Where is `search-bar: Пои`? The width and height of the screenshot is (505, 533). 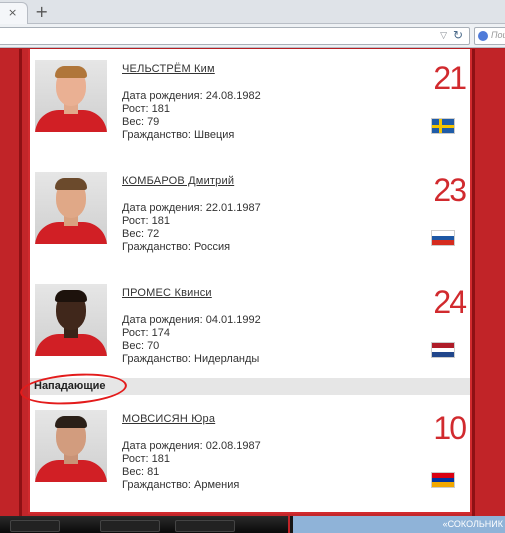 search-bar: Пои is located at coordinates (489, 36).